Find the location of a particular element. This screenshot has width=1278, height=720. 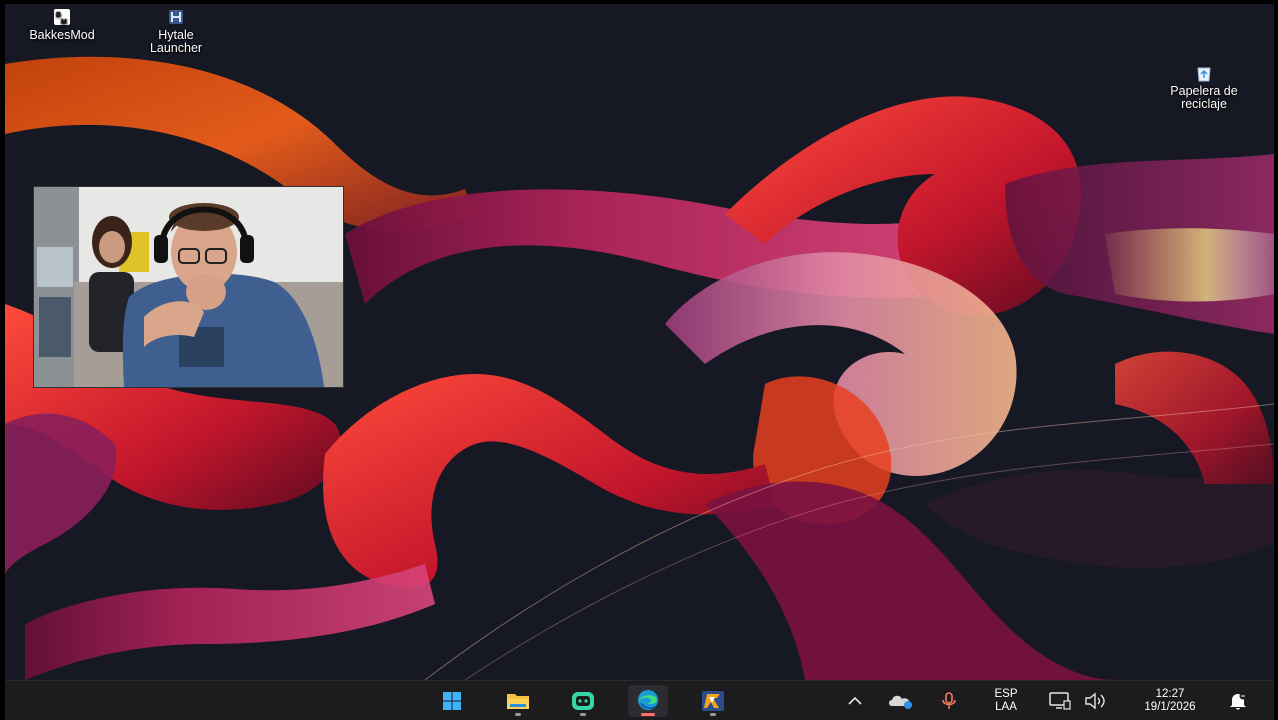

webcam-feed-image is located at coordinates (188, 287).